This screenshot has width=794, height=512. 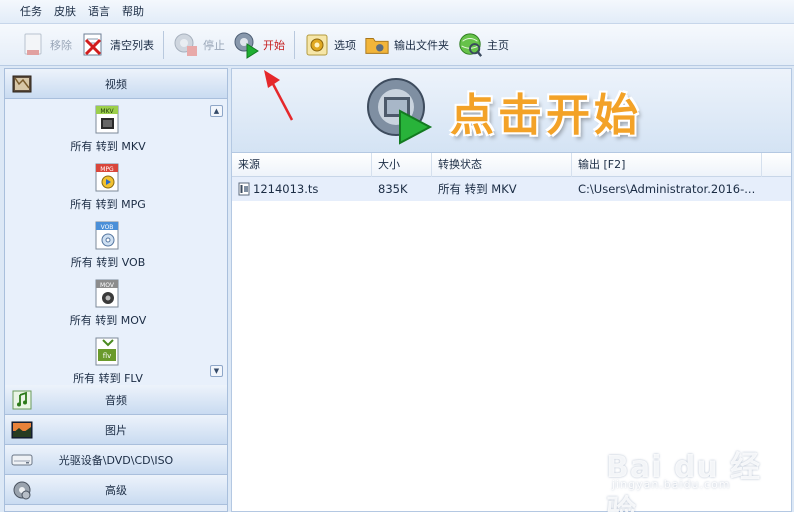 I want to click on category-video-label: 视频, so click(x=116, y=84).